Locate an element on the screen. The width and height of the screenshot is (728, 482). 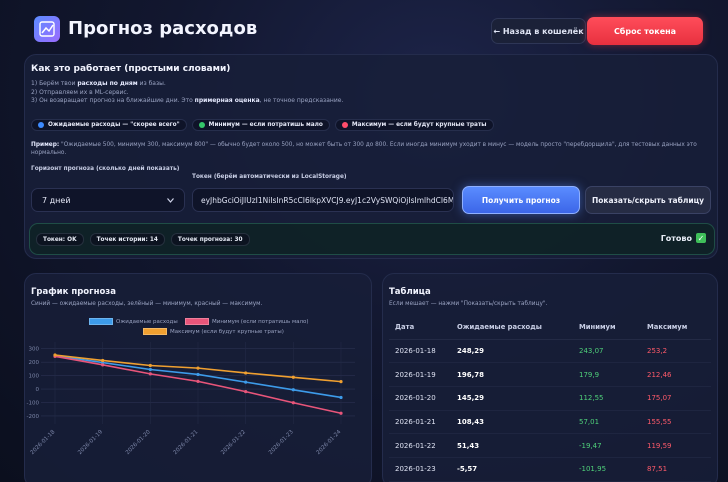
table-row: 2026-01-19 196,78 179,9 212,46 is located at coordinates (550, 374).